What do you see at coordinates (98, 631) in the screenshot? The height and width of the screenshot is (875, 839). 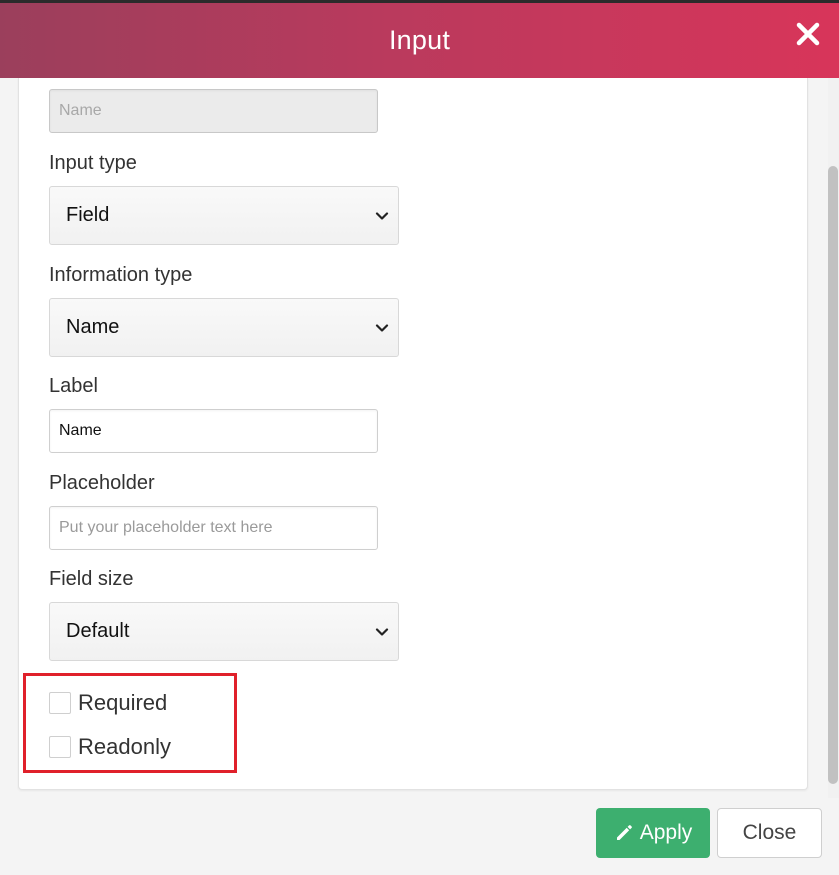 I see `field-size-value: Default` at bounding box center [98, 631].